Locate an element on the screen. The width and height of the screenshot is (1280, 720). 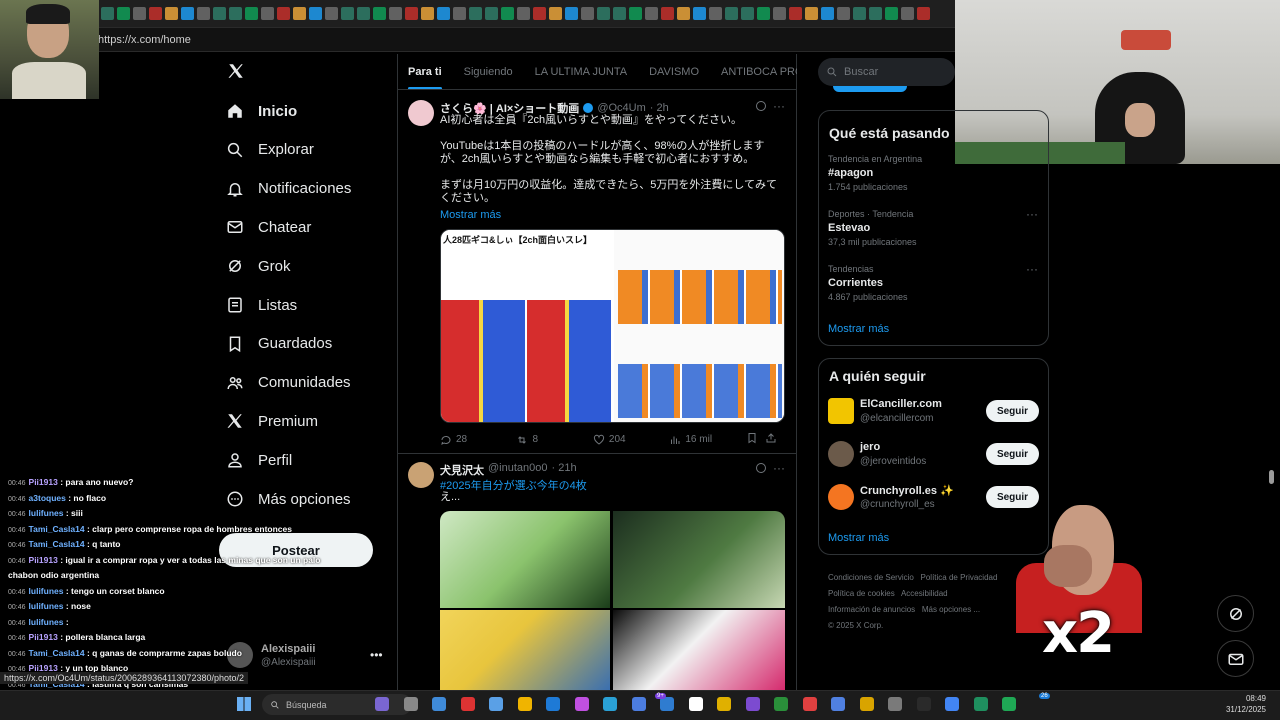
footer-link: Información de anuncios is located at coordinates (871, 609).